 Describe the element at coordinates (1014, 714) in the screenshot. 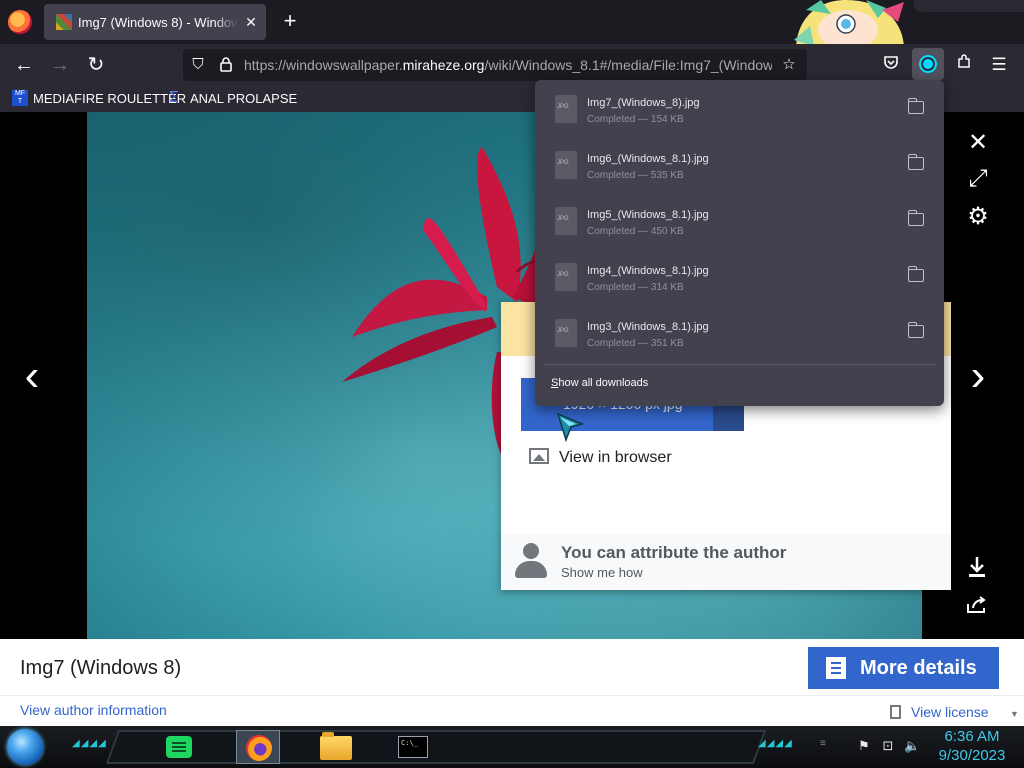

I see `scroll-down-arrow-icon: ▼` at that location.